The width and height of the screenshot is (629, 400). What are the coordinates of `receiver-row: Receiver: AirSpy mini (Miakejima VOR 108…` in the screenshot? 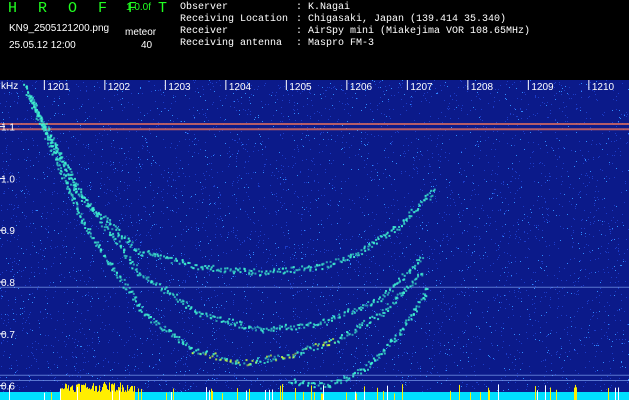 It's located at (355, 31).